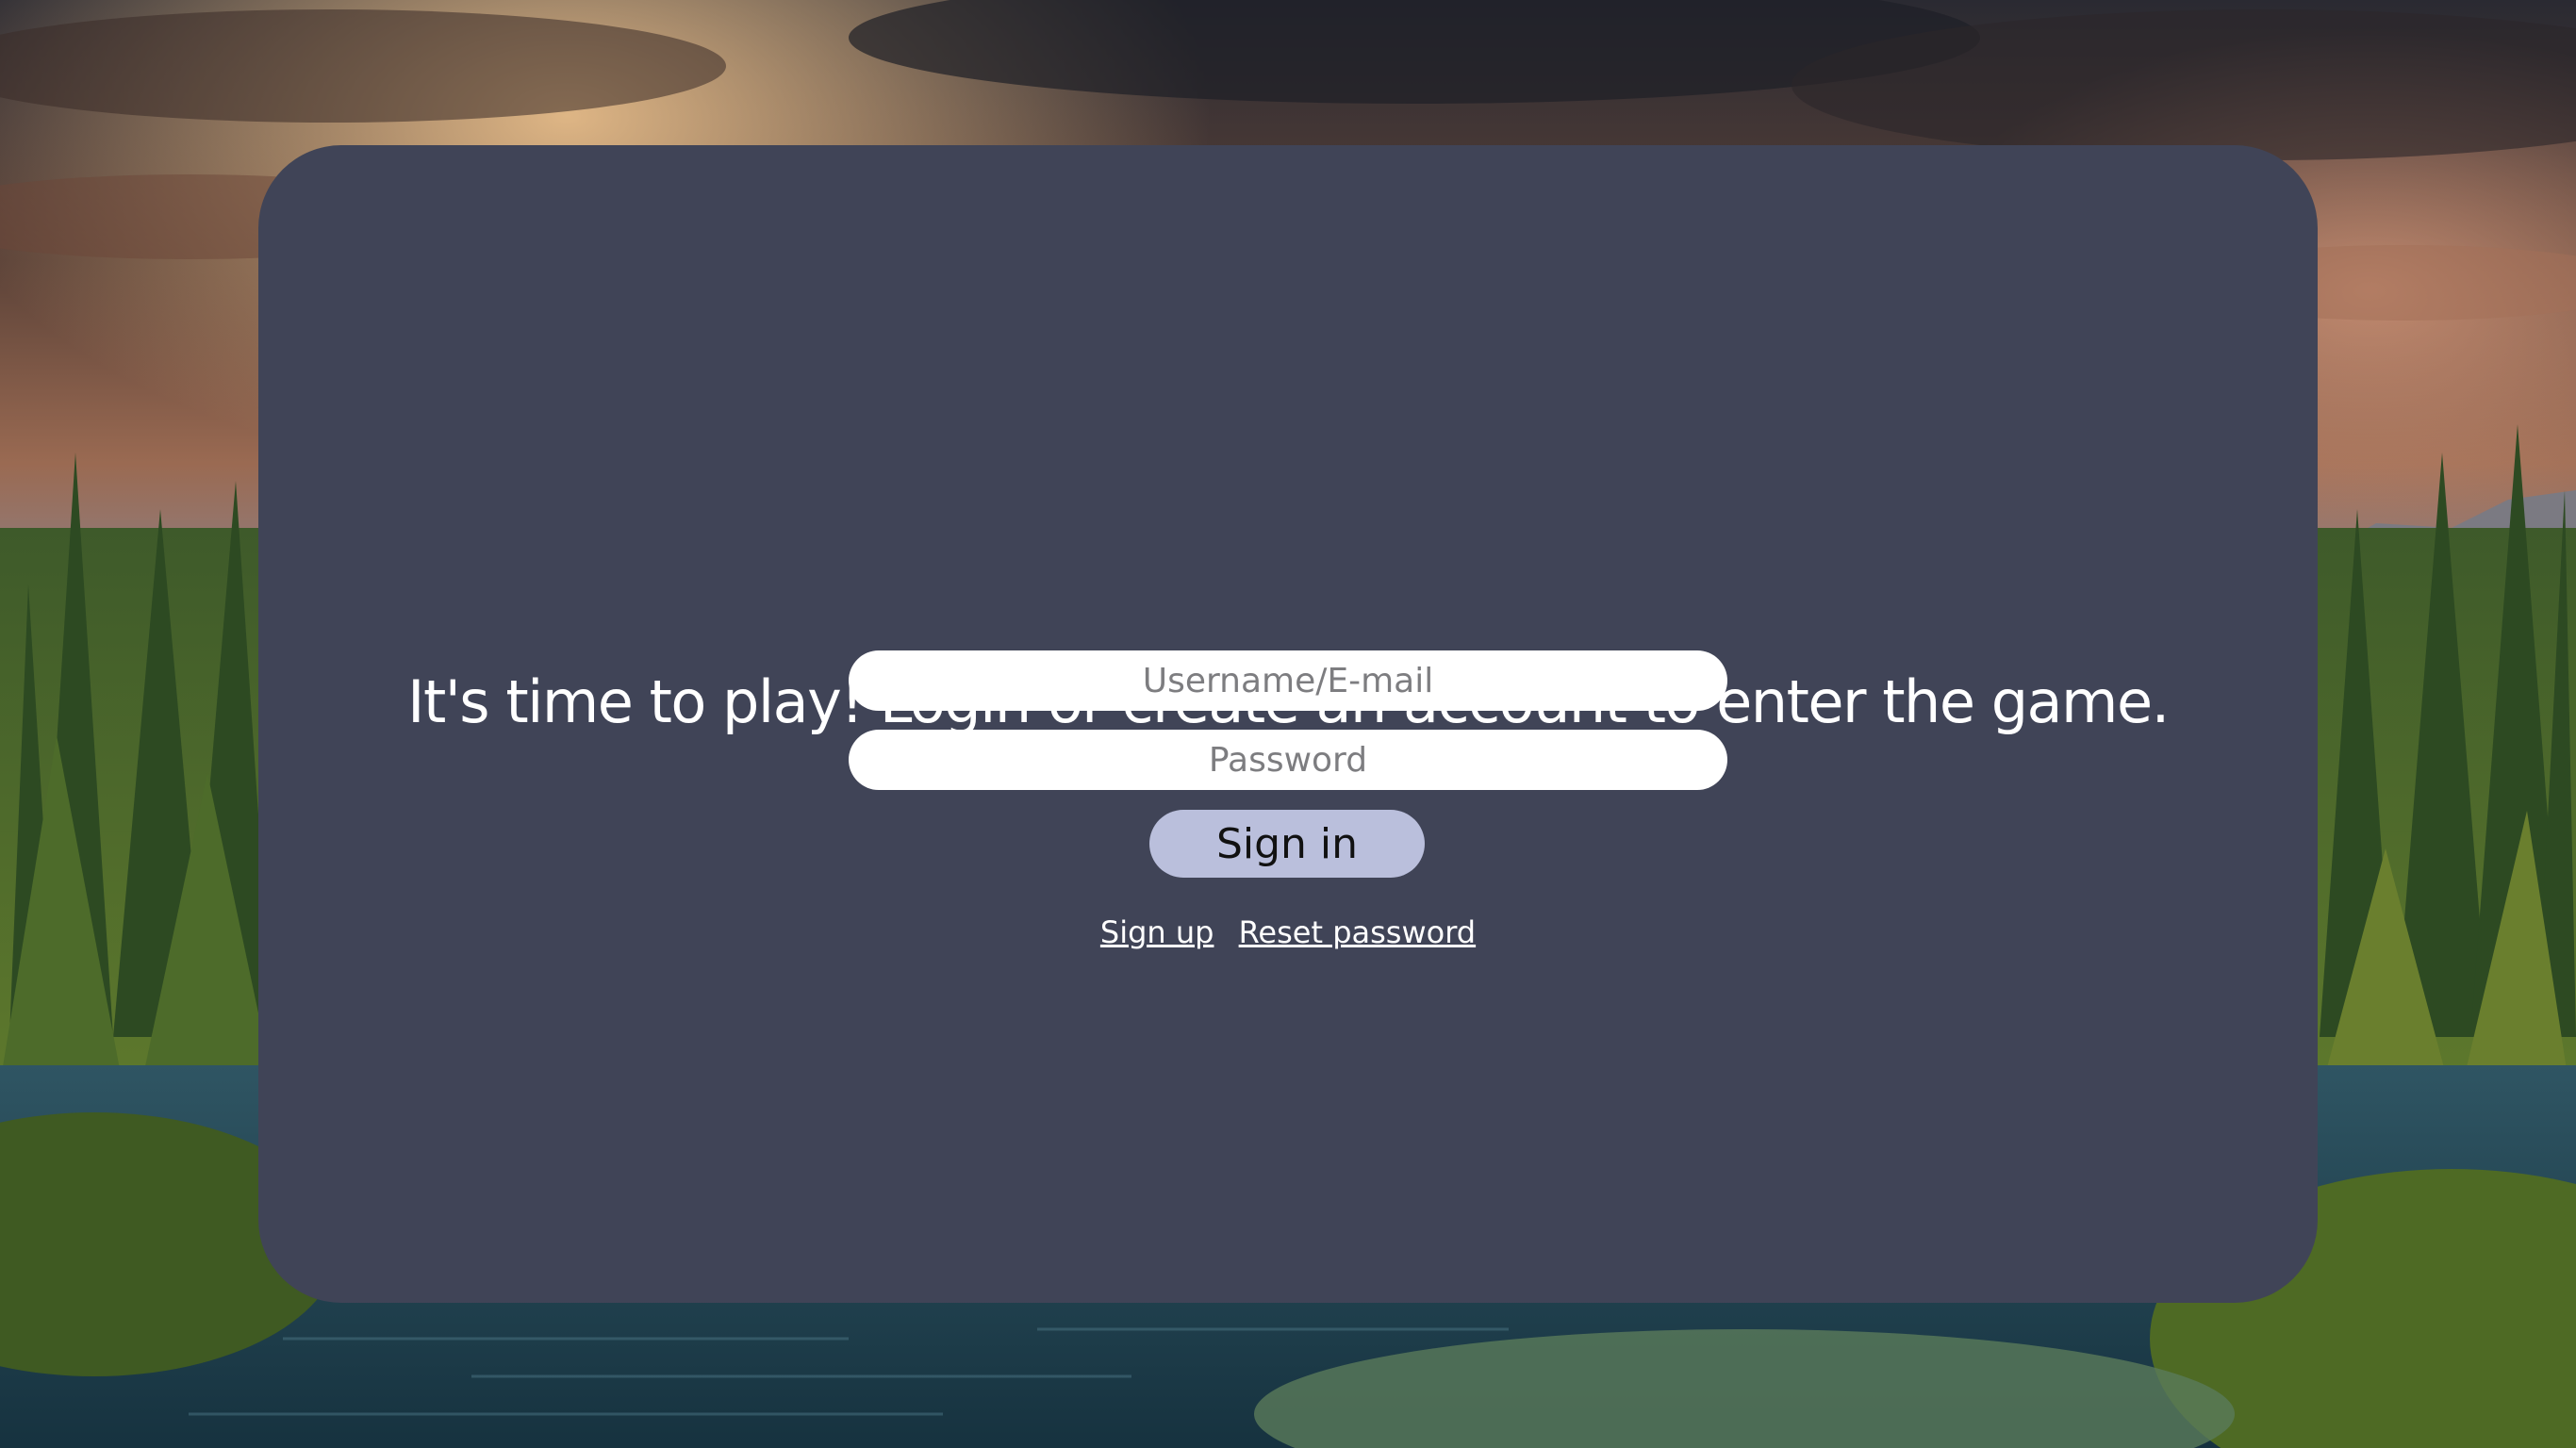 This screenshot has width=2576, height=1448. I want to click on sign-up-link: Sign up, so click(1157, 932).